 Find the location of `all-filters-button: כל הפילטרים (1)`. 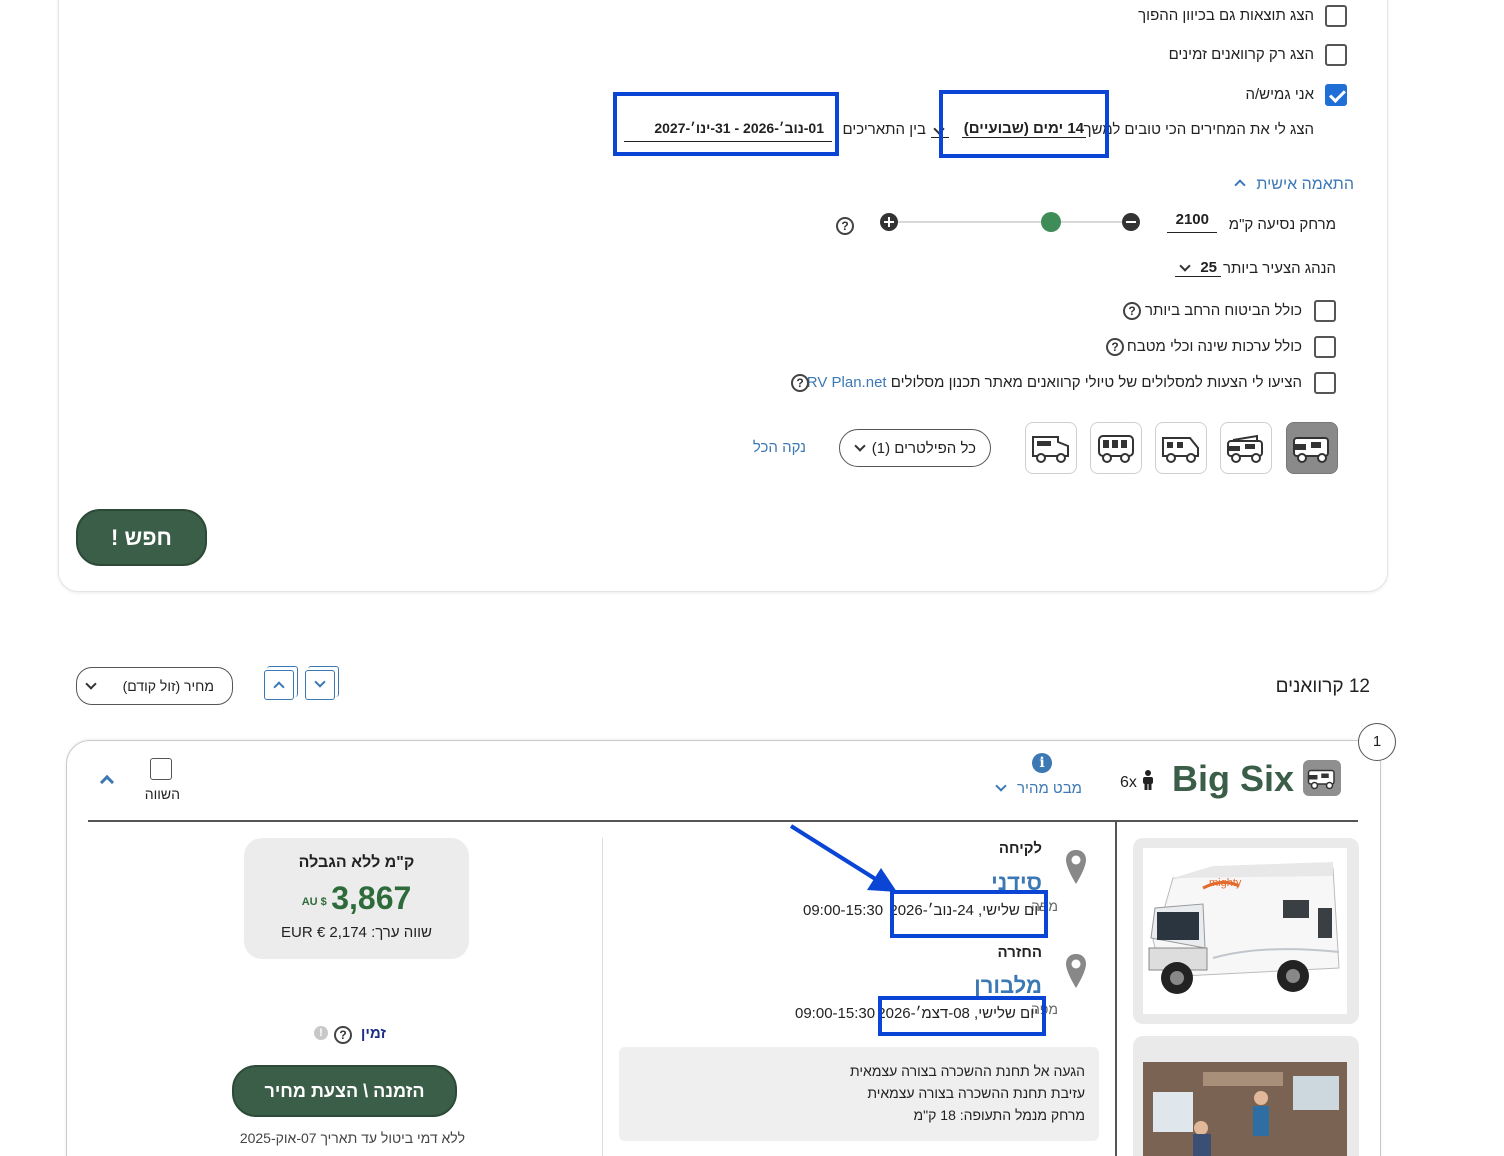

all-filters-button: כל הפילטרים (1) is located at coordinates (915, 448).